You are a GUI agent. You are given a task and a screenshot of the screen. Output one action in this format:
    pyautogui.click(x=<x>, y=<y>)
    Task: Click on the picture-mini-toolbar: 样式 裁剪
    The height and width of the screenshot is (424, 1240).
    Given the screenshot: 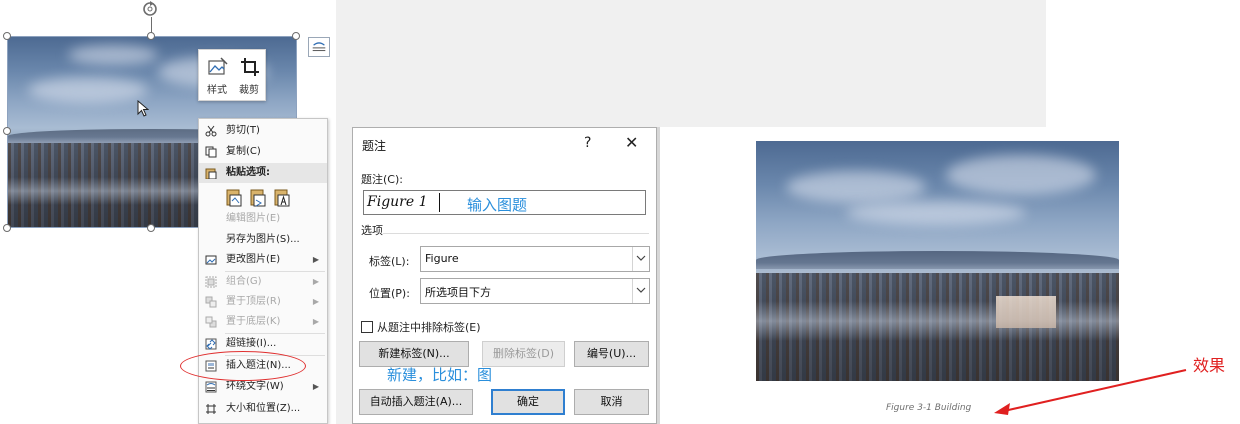 What is the action you would take?
    pyautogui.click(x=232, y=75)
    